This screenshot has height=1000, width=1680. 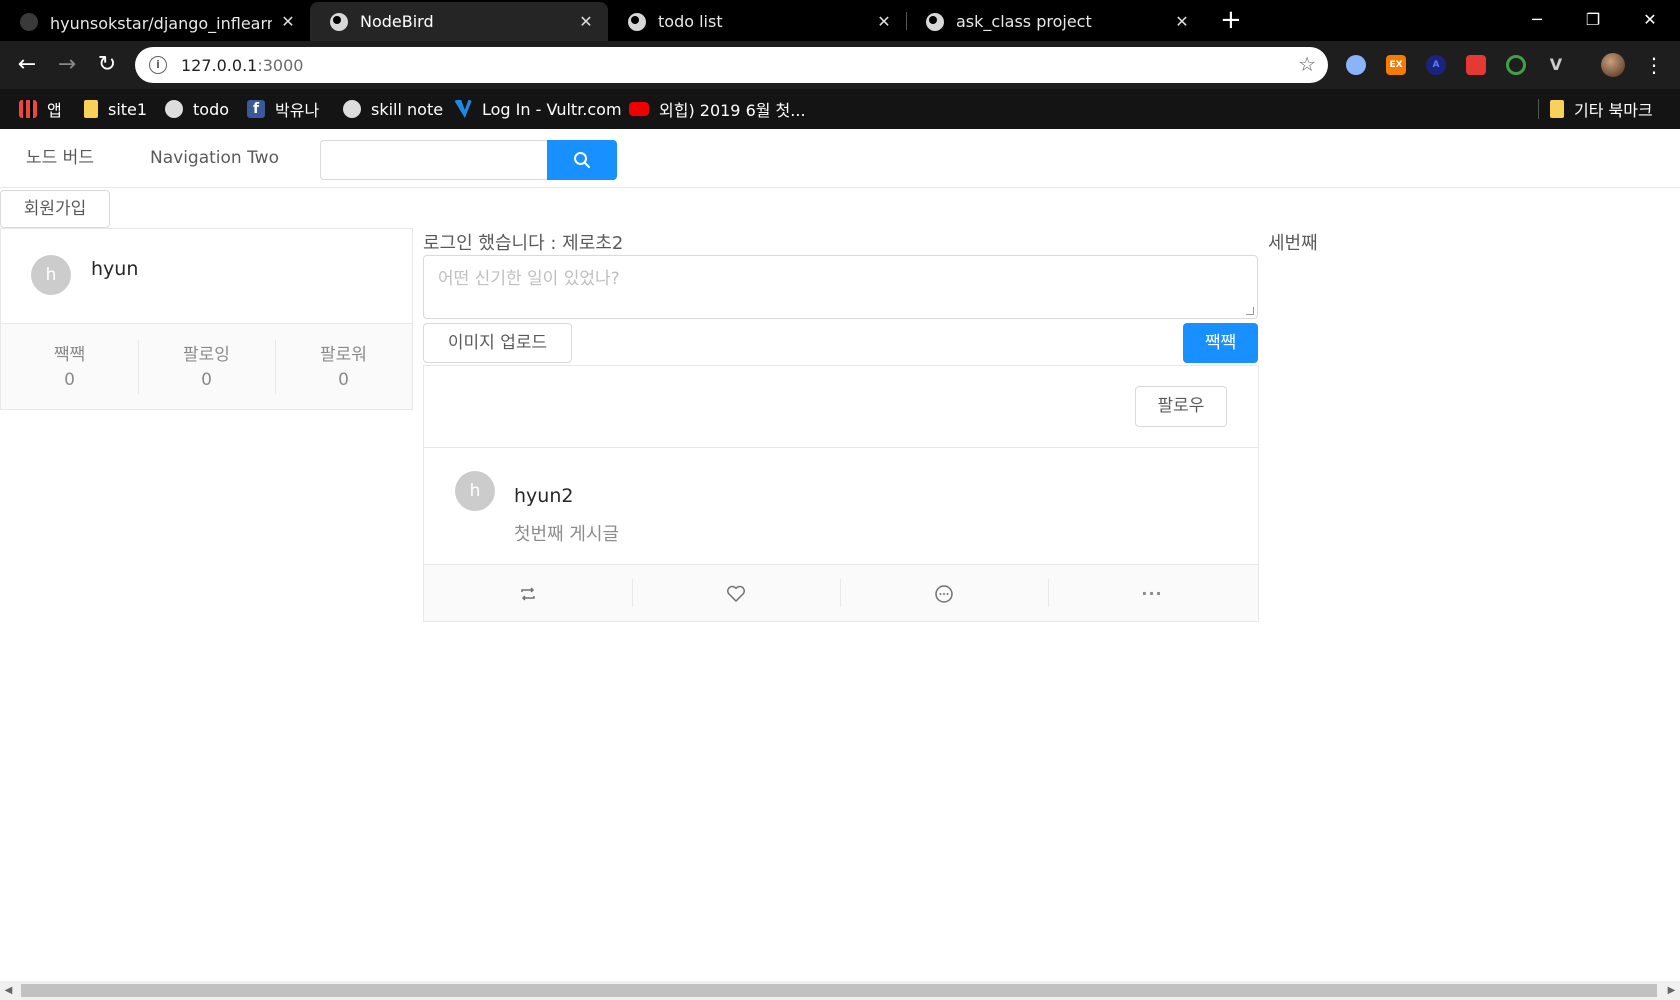 I want to click on tab-ask-class: ask_class project ✕, so click(x=1055, y=21).